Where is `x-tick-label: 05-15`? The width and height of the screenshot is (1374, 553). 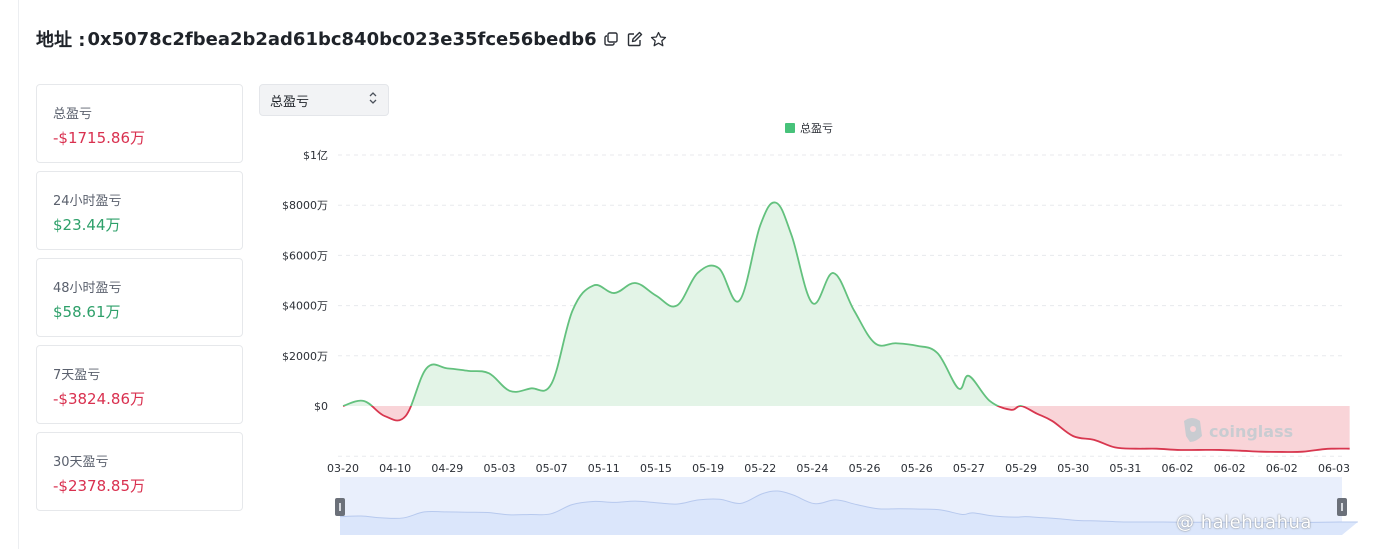 x-tick-label: 05-15 is located at coordinates (656, 468).